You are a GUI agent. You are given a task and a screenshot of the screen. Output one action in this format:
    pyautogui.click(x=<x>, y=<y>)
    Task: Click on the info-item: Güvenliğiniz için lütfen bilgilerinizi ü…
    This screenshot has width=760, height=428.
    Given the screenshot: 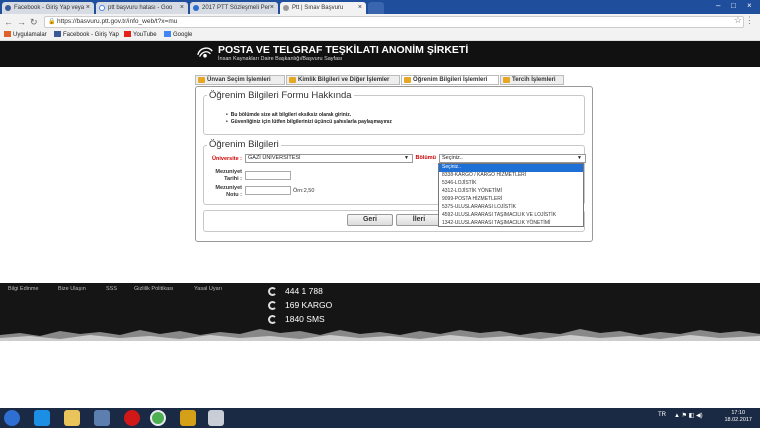 What is the action you would take?
    pyautogui.click(x=309, y=122)
    